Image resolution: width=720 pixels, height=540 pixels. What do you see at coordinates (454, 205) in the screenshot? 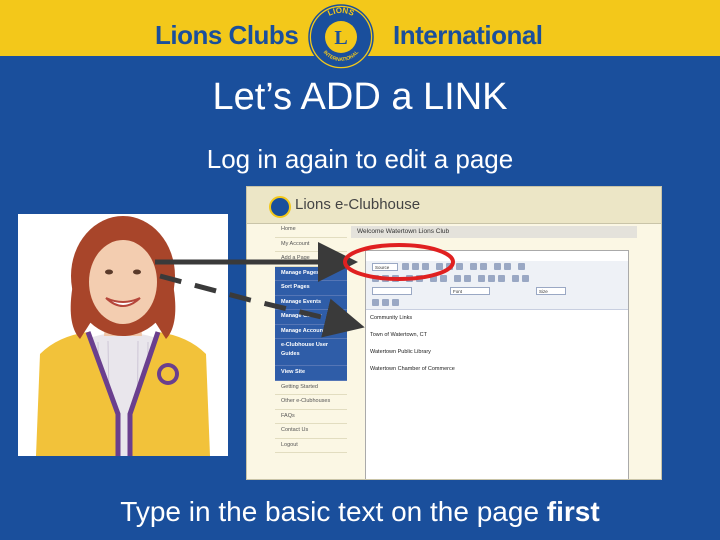
I see `eclubhouse-header: Lions e-Clubhouse` at bounding box center [454, 205].